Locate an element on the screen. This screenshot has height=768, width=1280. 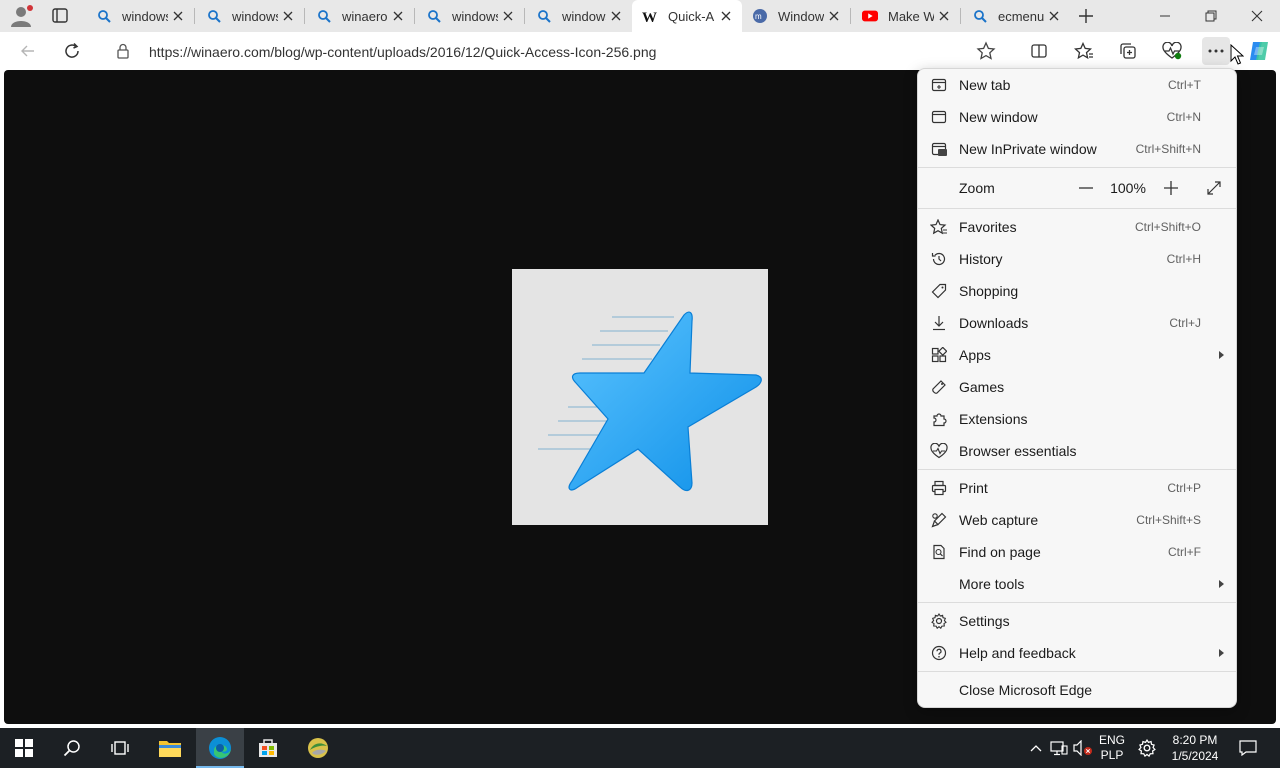
volume-button is located at coordinates (1083, 748).